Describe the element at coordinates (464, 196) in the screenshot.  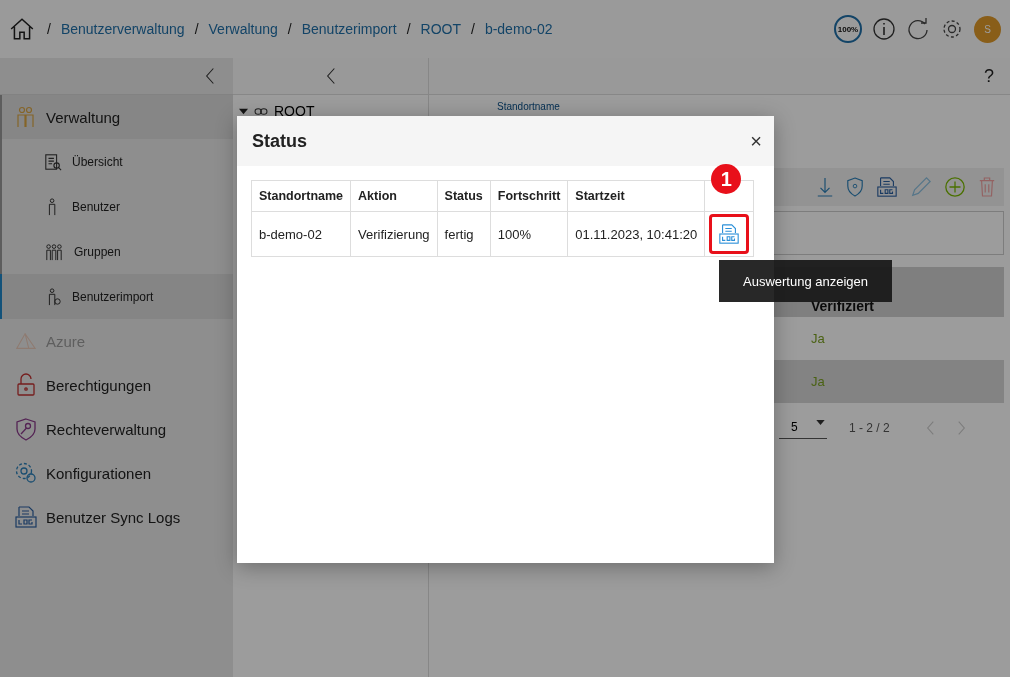
I see `column-header: Status` at that location.